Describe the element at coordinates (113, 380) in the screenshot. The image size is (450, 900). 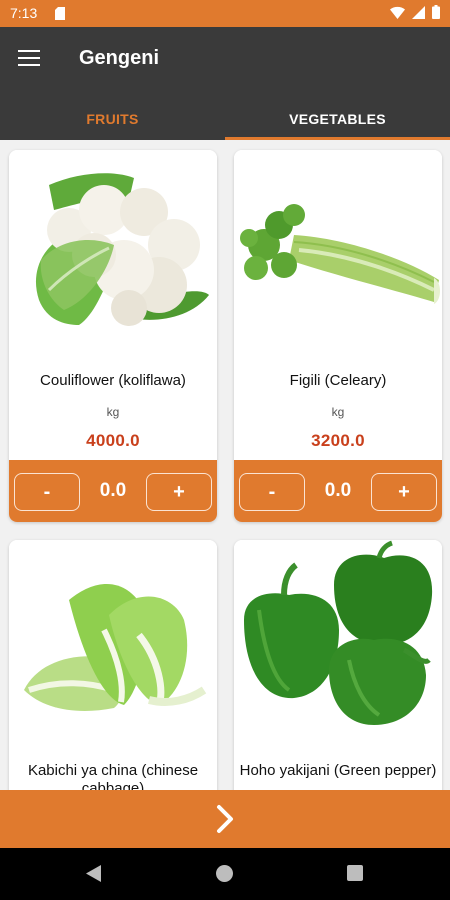
I see `product-name: Couliflower (koliflawa)` at that location.